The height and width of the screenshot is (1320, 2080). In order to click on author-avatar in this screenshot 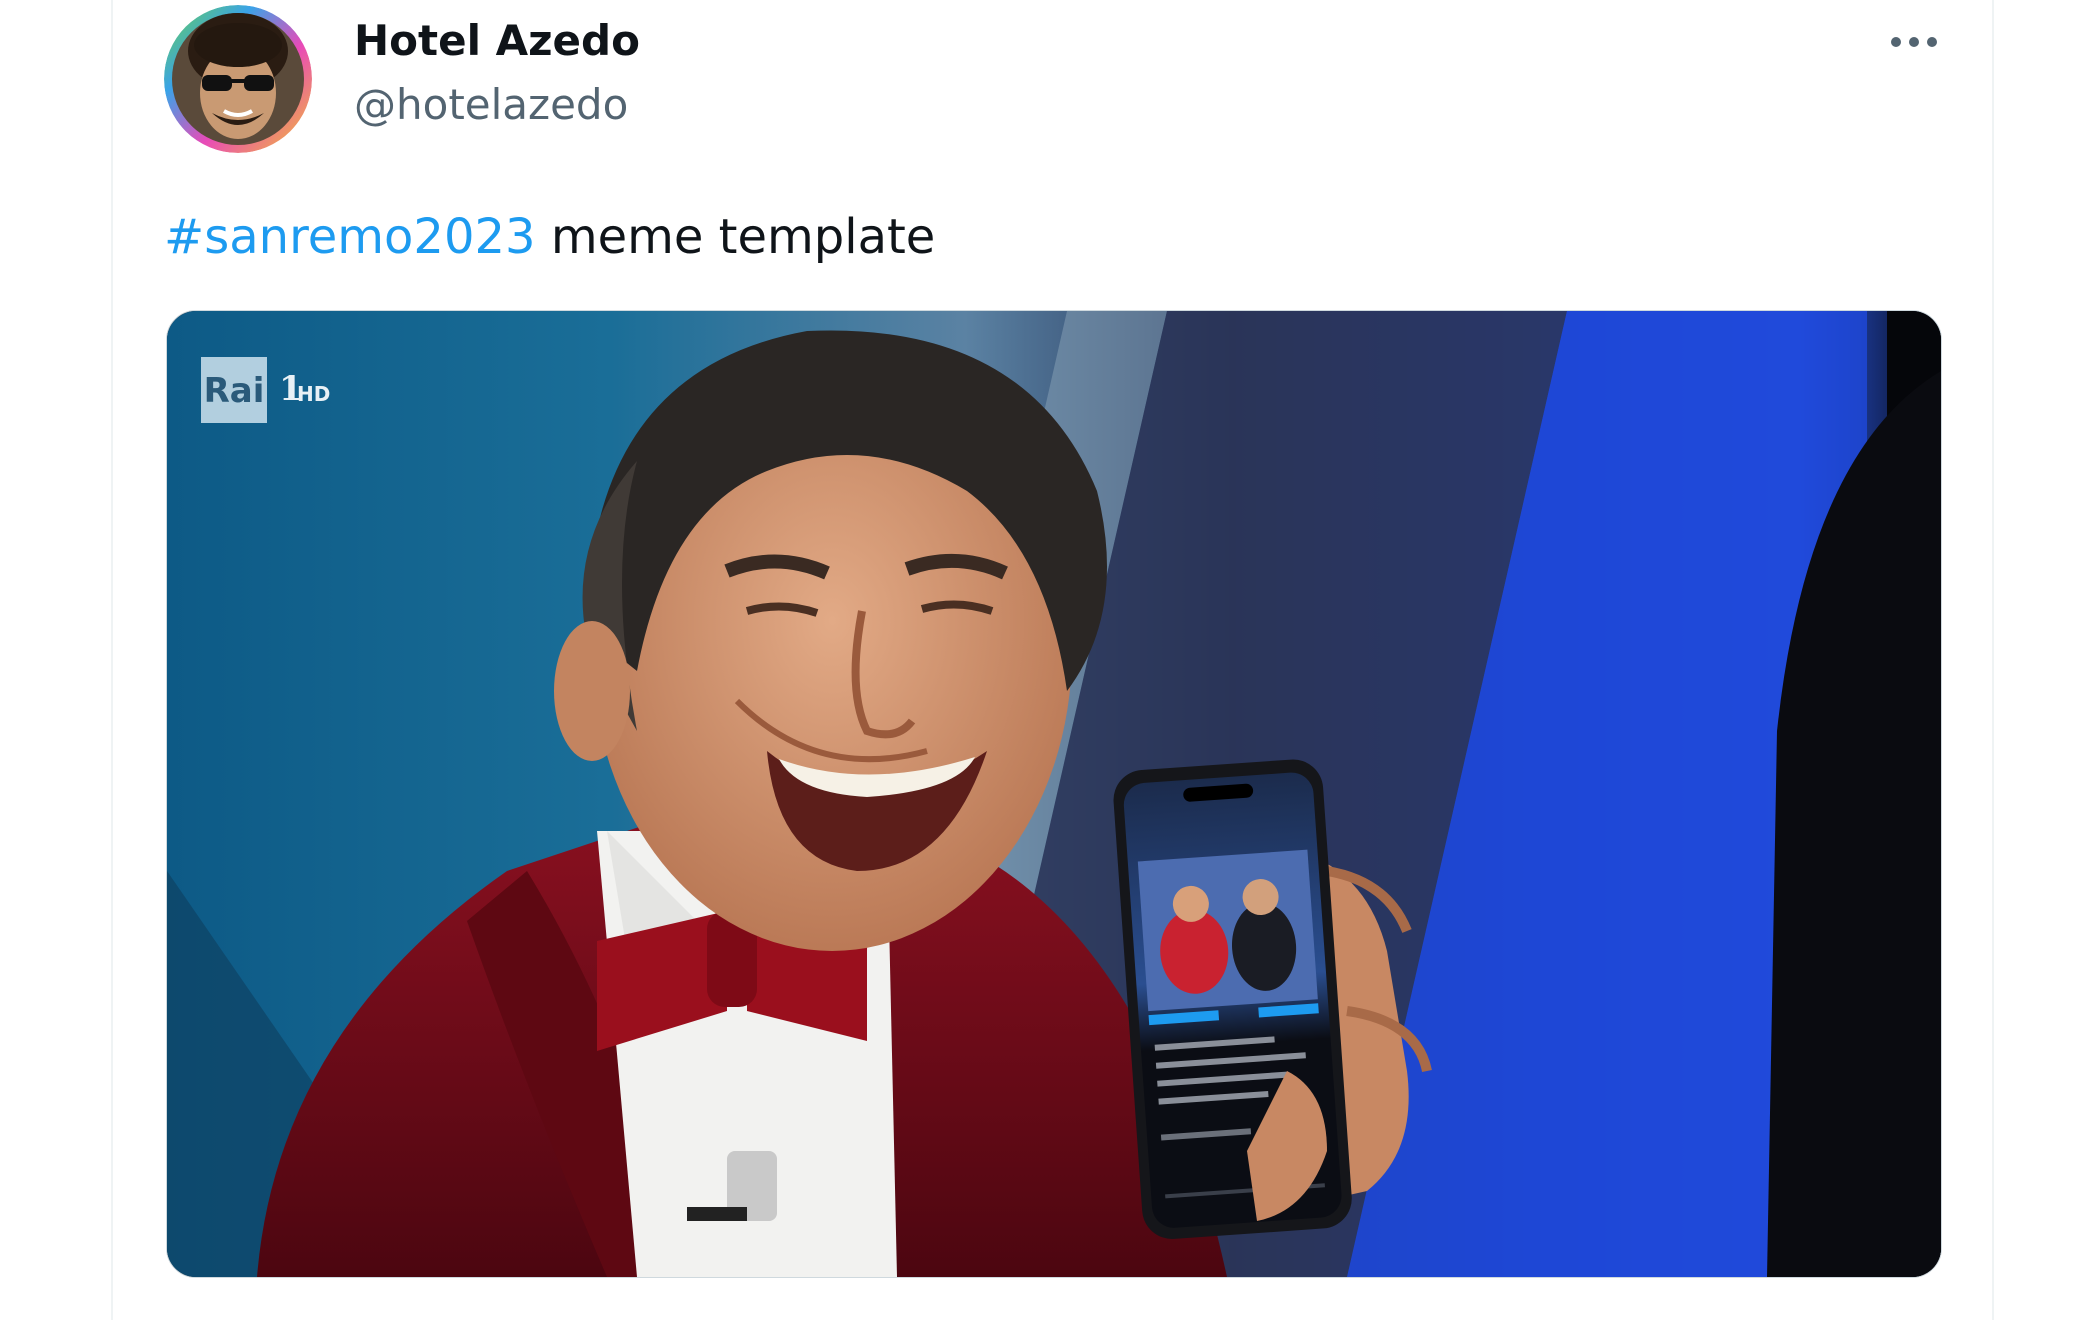, I will do `click(238, 79)`.